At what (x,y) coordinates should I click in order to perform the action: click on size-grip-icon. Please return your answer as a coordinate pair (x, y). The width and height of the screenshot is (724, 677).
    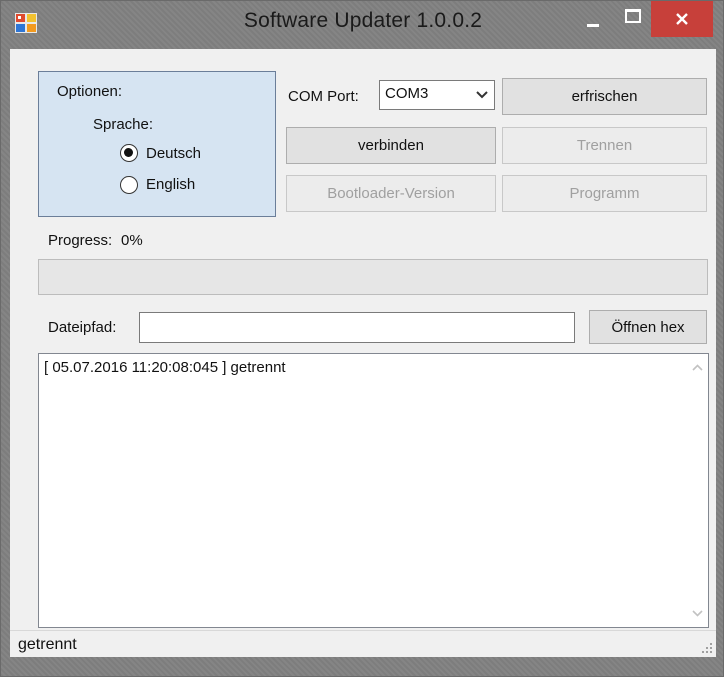
    Looking at the image, I should click on (707, 648).